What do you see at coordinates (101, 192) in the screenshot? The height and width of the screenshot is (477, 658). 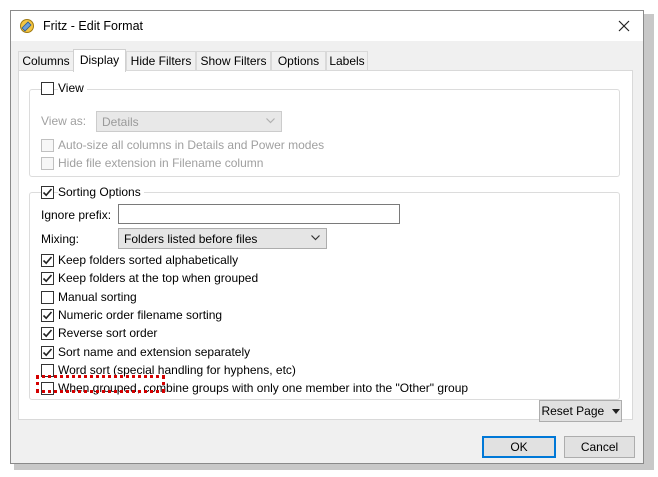 I see `sorting-options-label: Sorting Options` at bounding box center [101, 192].